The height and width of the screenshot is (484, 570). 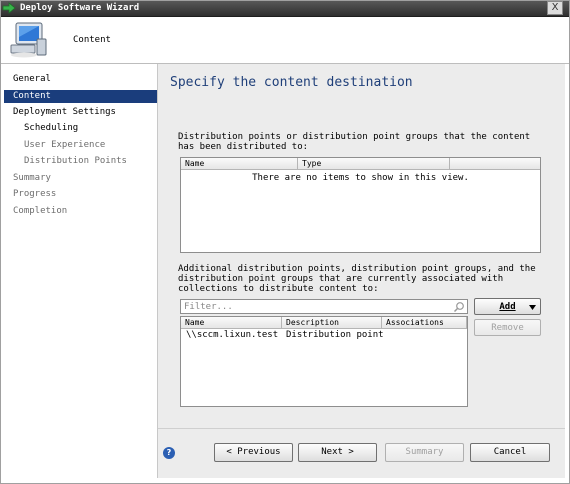 What do you see at coordinates (65, 145) in the screenshot?
I see `sidebar-item-user-experience: User Experience` at bounding box center [65, 145].